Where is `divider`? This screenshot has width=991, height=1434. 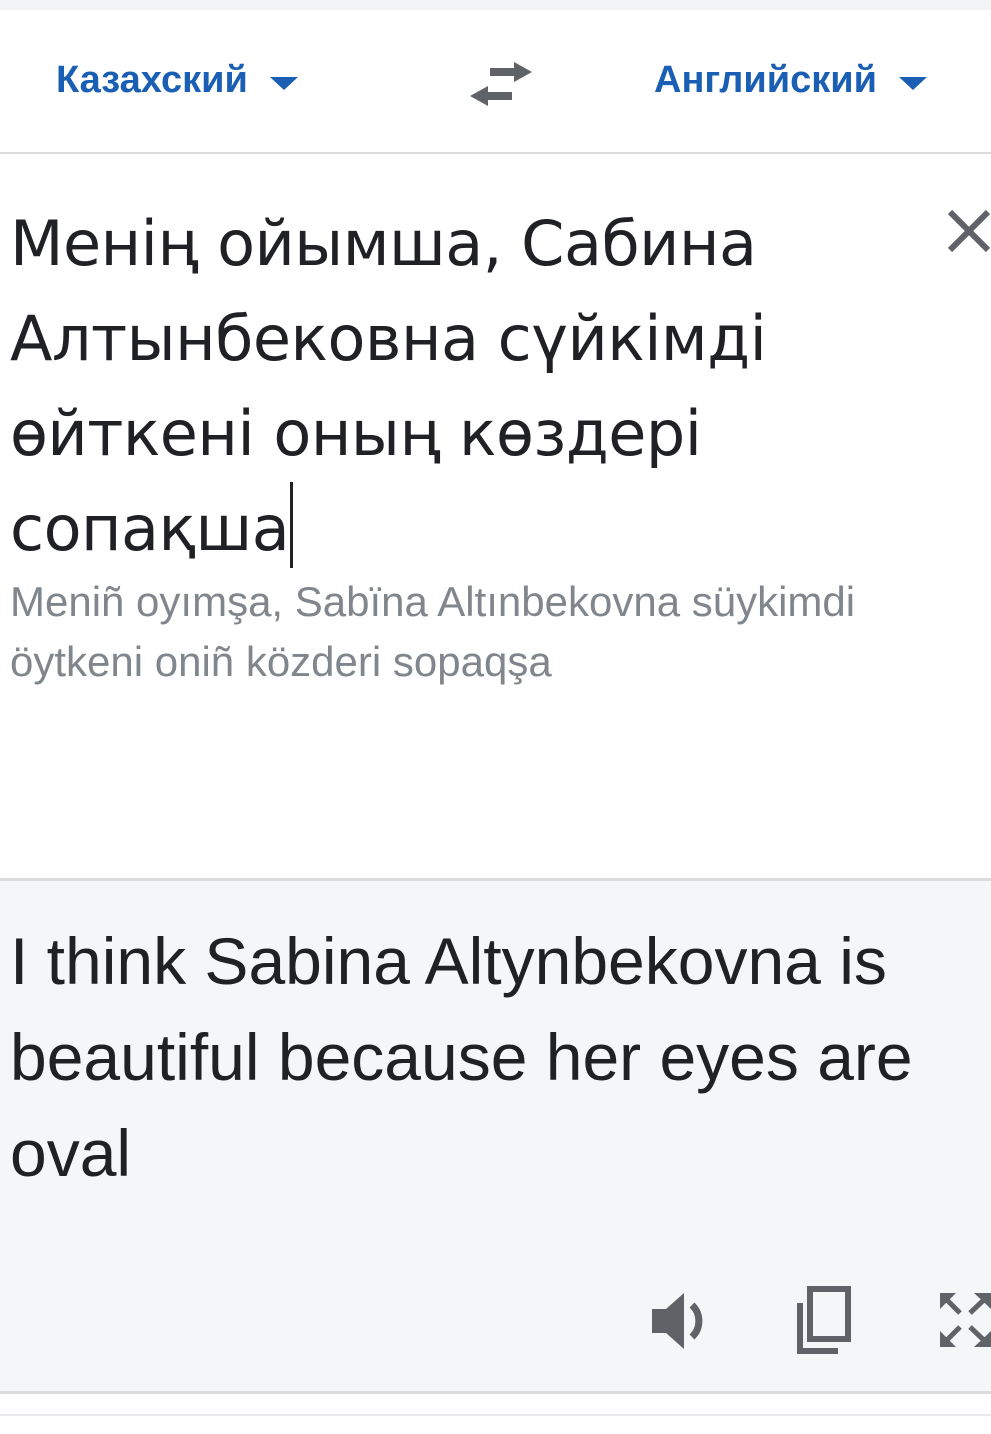 divider is located at coordinates (495, 1415).